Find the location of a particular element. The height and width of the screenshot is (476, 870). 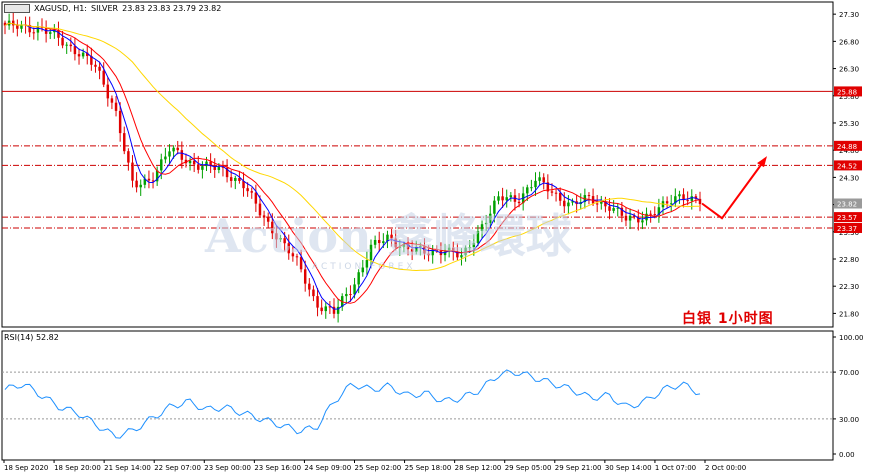

watermark-text: Action 鑫峰環球 is located at coordinates (388, 236).